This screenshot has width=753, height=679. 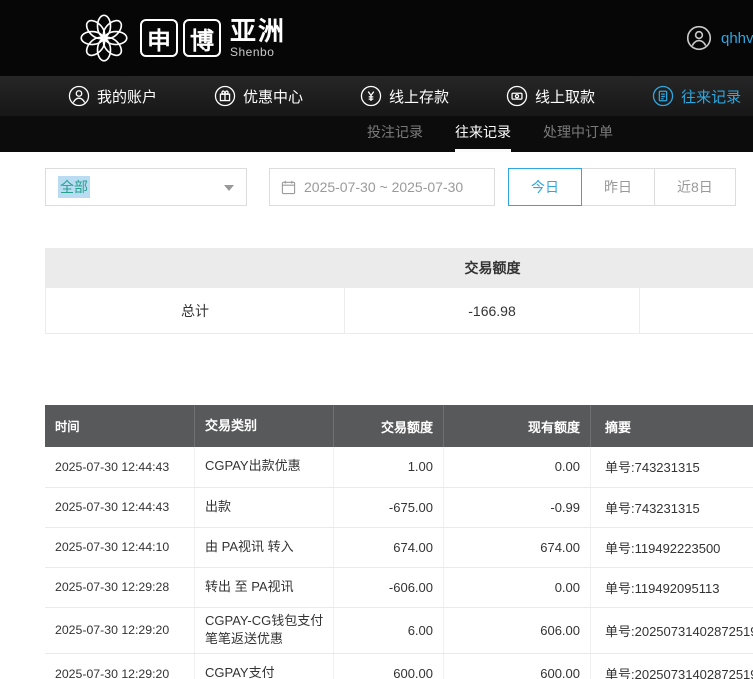 I want to click on withdraw-icon, so click(x=517, y=96).